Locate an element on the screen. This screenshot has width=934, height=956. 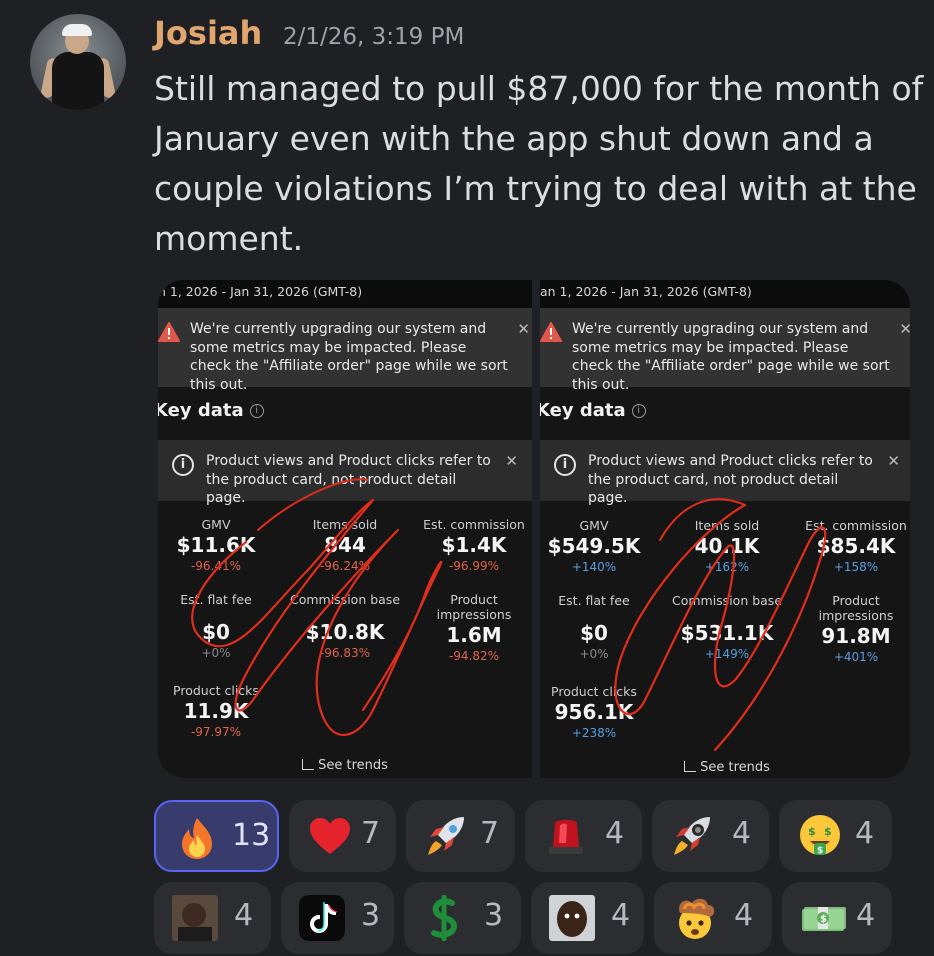
metric-value: 91.8M is located at coordinates (856, 636).